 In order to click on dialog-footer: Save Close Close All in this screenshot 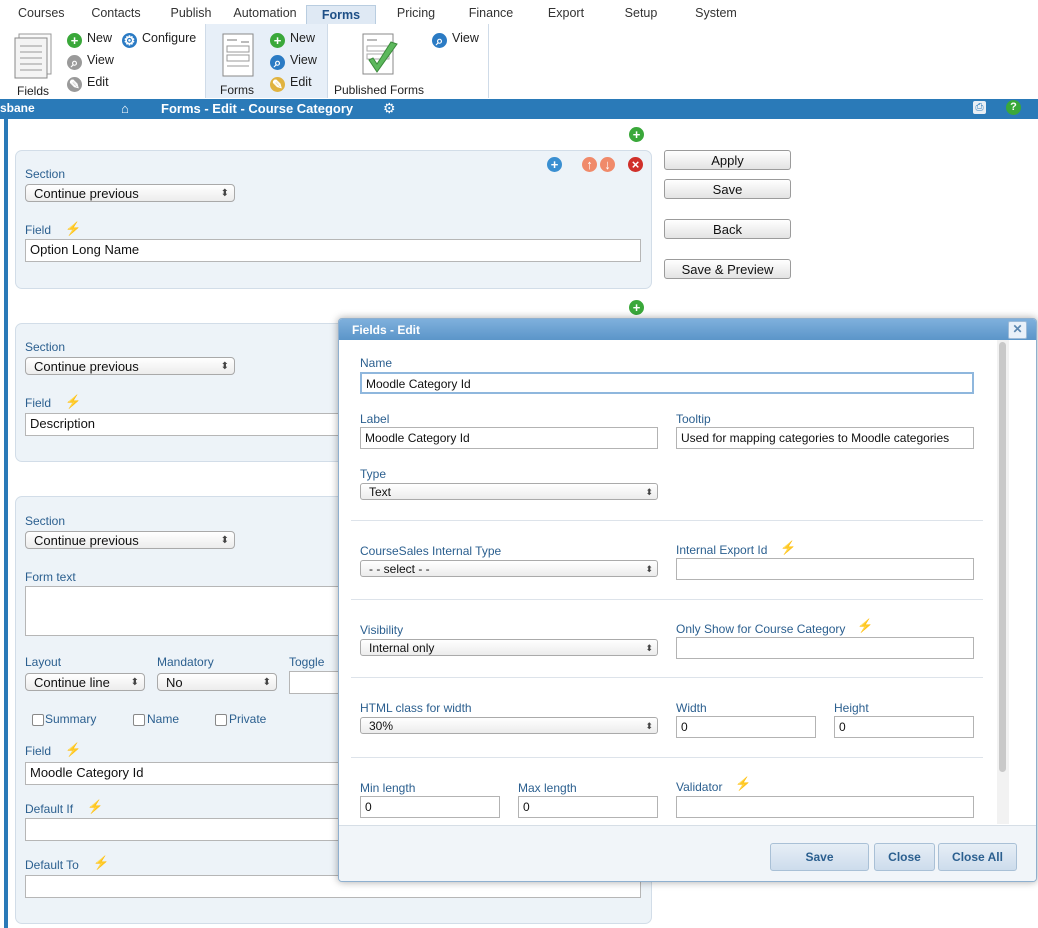, I will do `click(687, 853)`.